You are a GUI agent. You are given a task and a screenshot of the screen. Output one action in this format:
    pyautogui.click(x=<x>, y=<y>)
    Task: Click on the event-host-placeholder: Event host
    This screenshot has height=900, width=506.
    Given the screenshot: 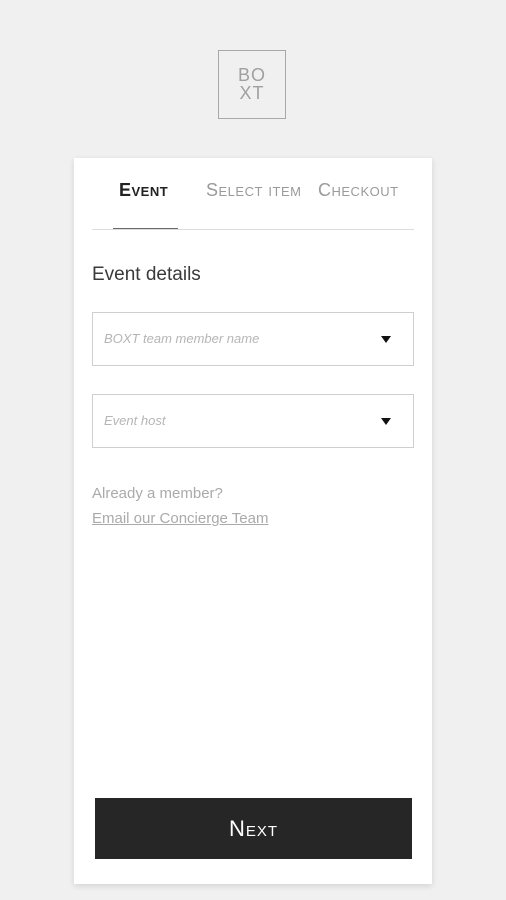 What is the action you would take?
    pyautogui.click(x=135, y=420)
    